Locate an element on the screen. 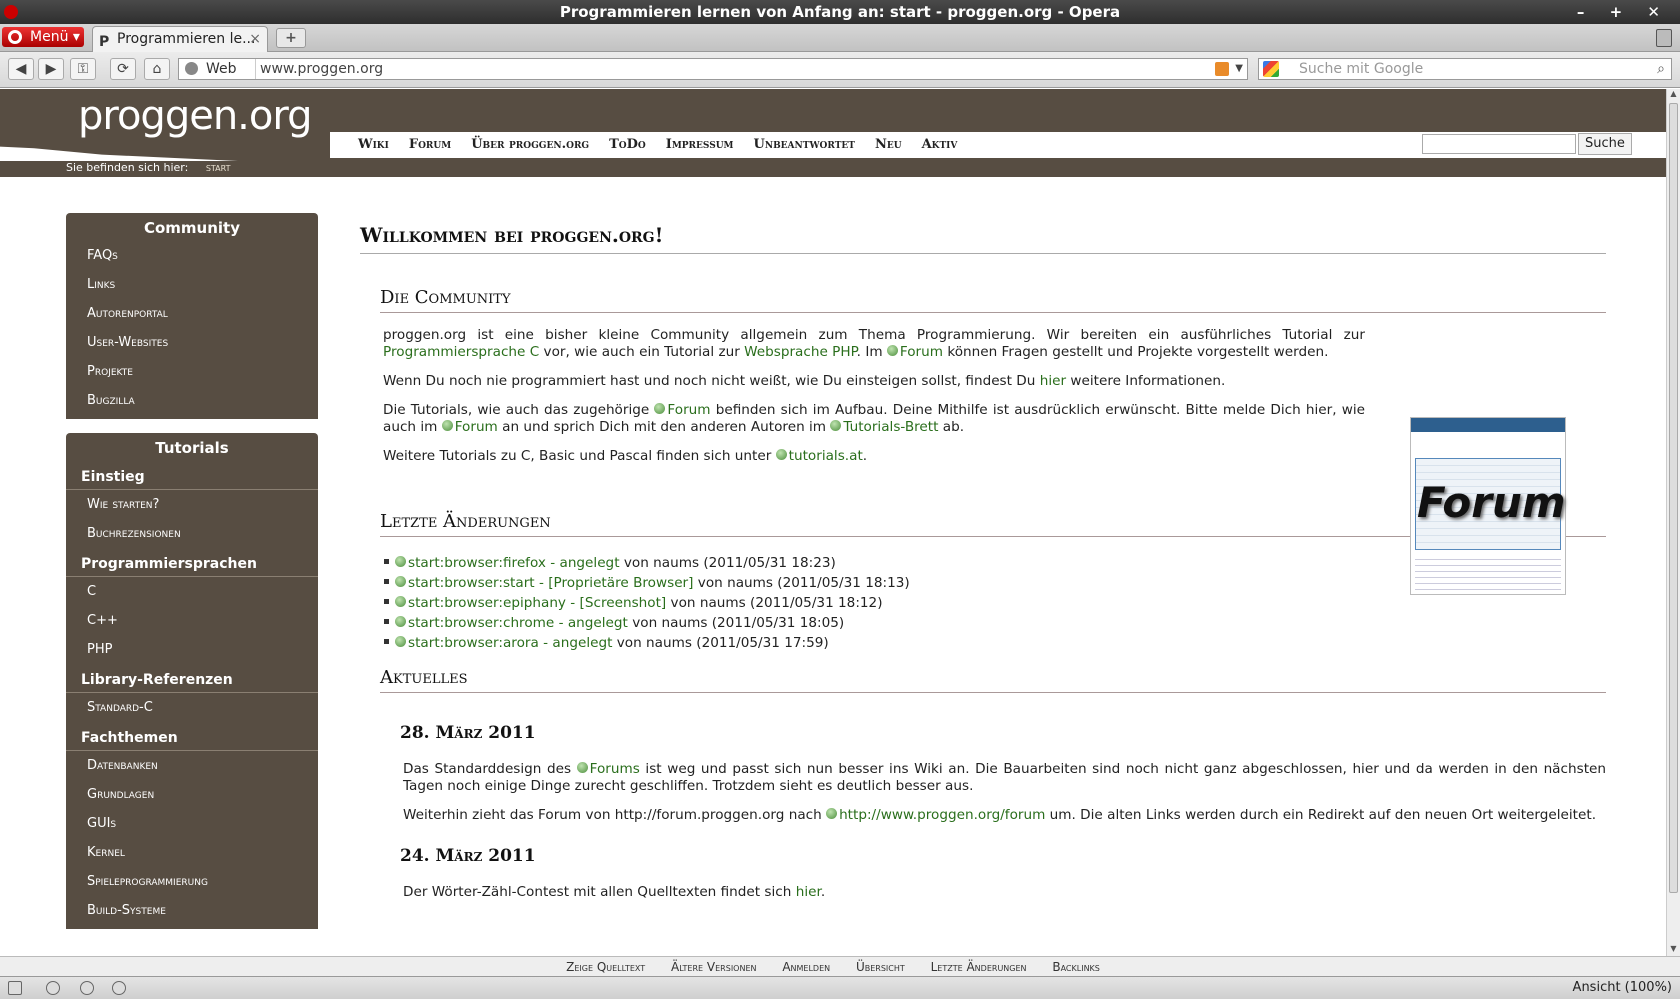 The height and width of the screenshot is (999, 1680). favicon-icon: P is located at coordinates (104, 42).